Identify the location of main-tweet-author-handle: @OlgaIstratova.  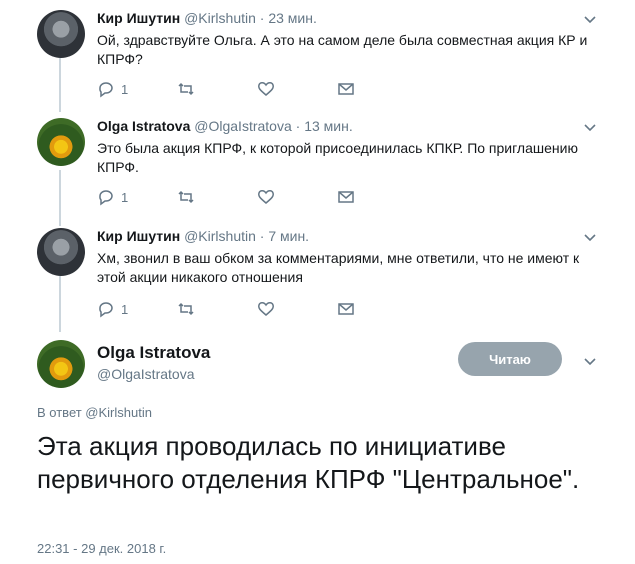
(145, 374).